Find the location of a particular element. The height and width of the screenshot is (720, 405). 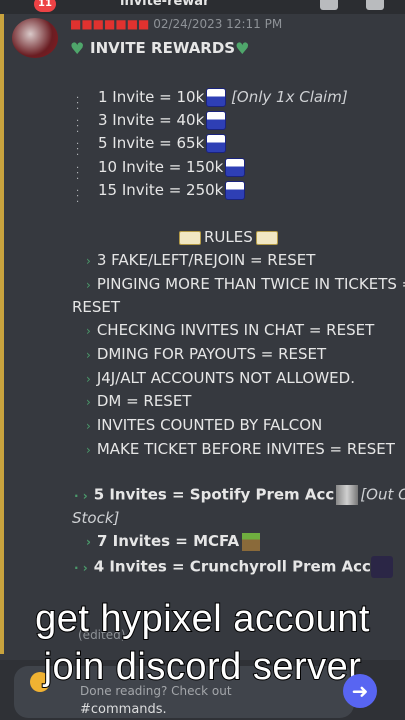

timestamp: 02/24/2023 12:11 PM is located at coordinates (218, 24).